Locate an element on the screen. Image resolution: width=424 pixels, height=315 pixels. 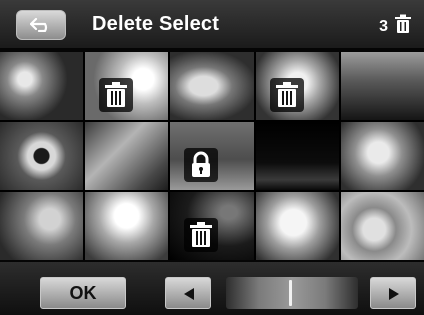
back-button is located at coordinates (41, 25).